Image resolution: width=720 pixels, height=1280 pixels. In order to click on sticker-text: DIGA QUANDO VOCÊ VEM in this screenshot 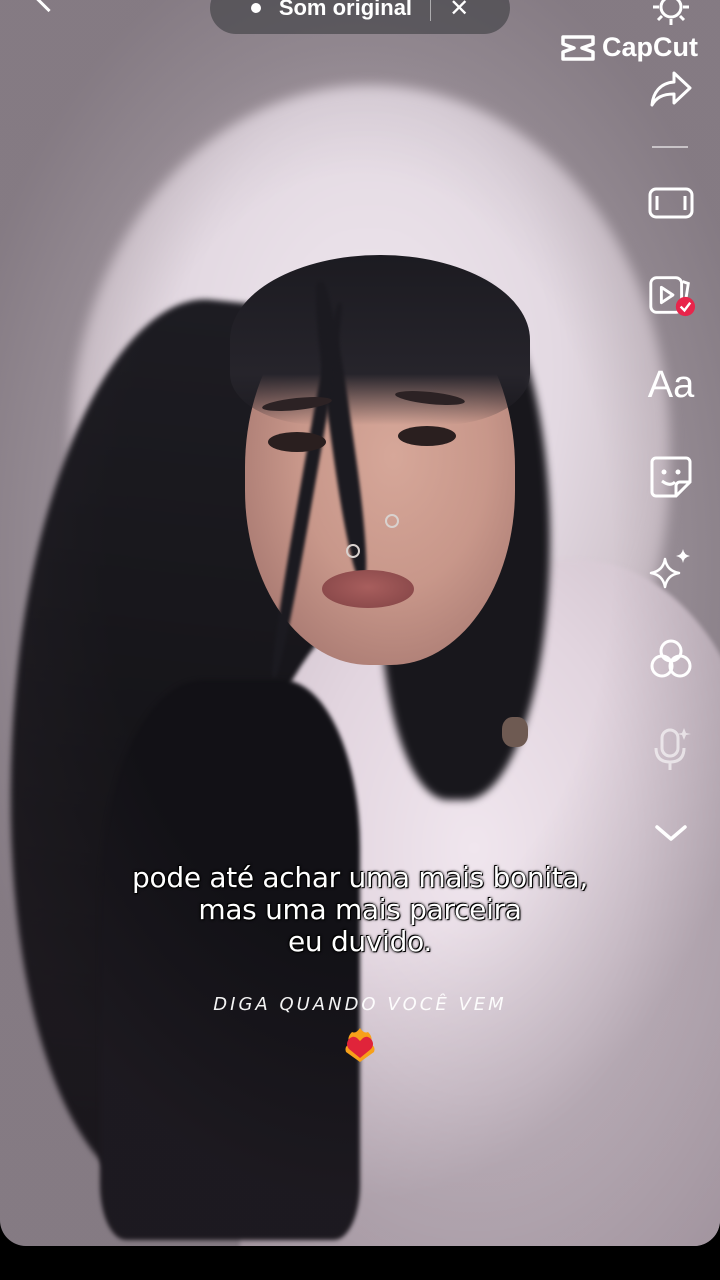, I will do `click(360, 1004)`.